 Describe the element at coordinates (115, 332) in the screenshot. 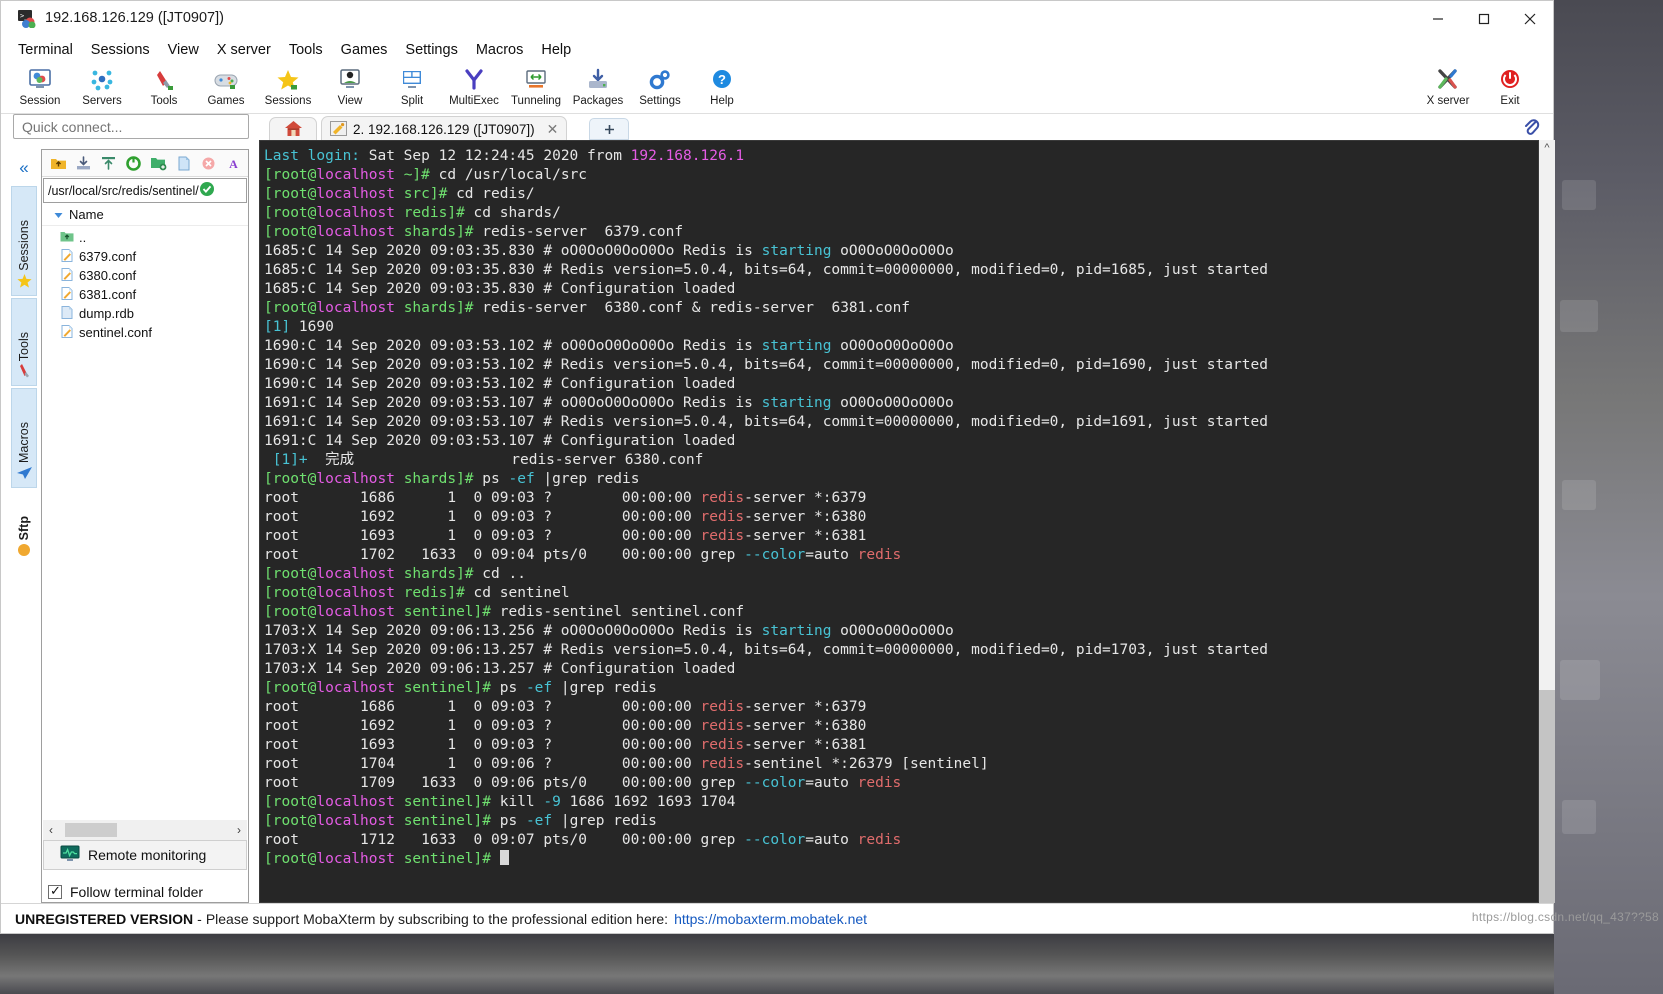

I see `list-item-name: sentinel.conf` at that location.